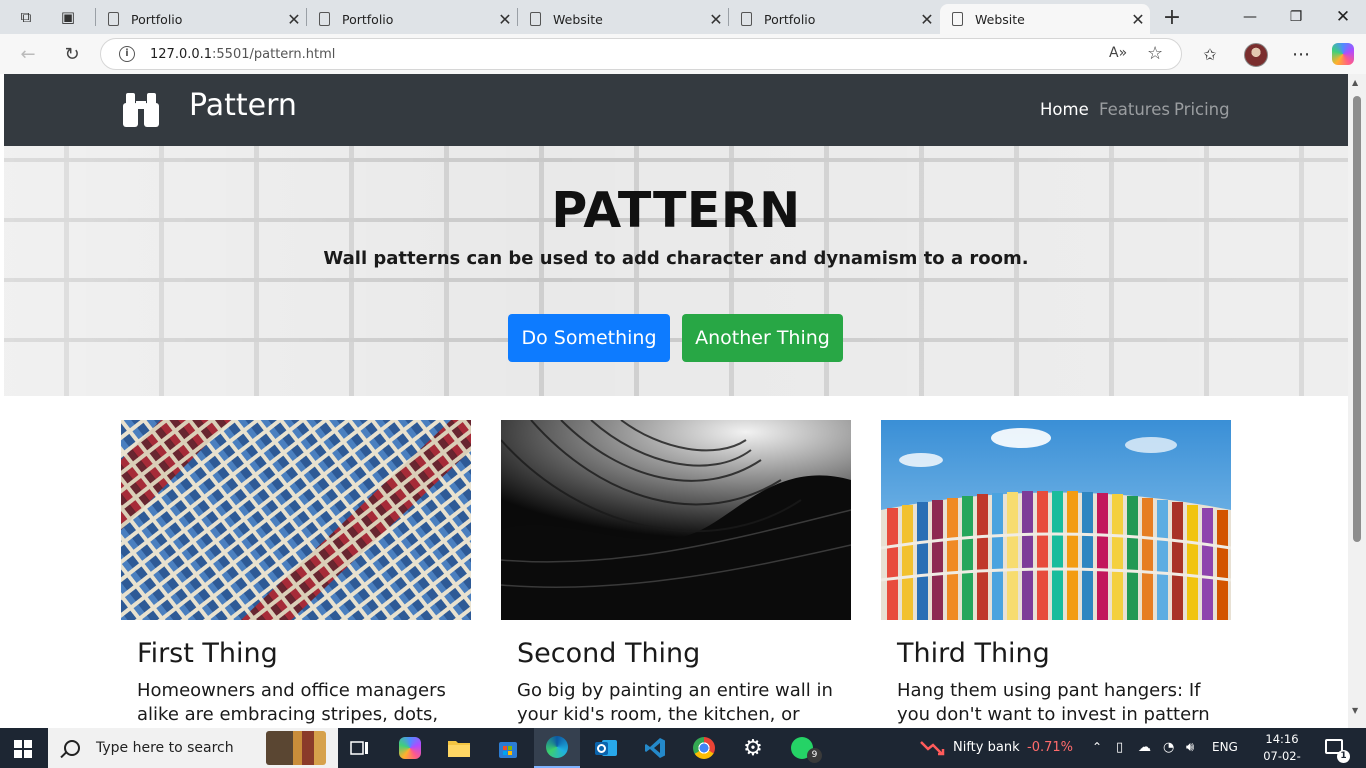 This screenshot has height=768, width=1366. I want to click on restore-button: ❐, so click(1296, 17).